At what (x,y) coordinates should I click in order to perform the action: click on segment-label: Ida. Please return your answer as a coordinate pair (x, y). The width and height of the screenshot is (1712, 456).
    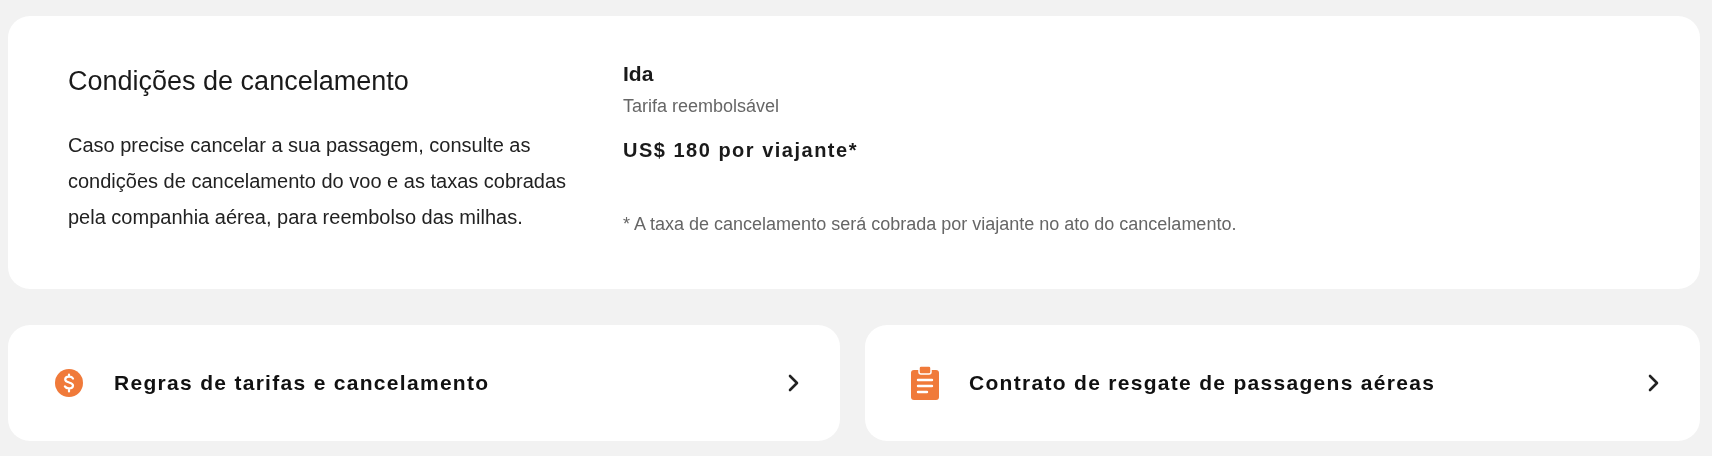
    Looking at the image, I should click on (639, 74).